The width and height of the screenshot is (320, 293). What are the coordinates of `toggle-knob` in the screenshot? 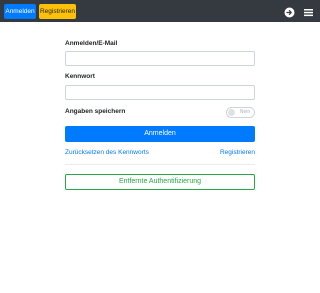 It's located at (231, 112).